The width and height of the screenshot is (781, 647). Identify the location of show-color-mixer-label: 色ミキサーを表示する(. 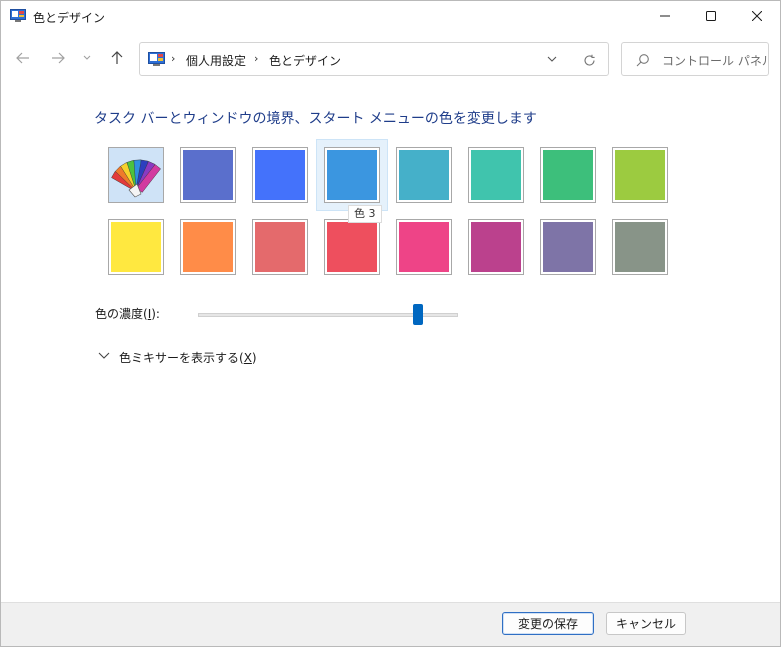
(181, 358).